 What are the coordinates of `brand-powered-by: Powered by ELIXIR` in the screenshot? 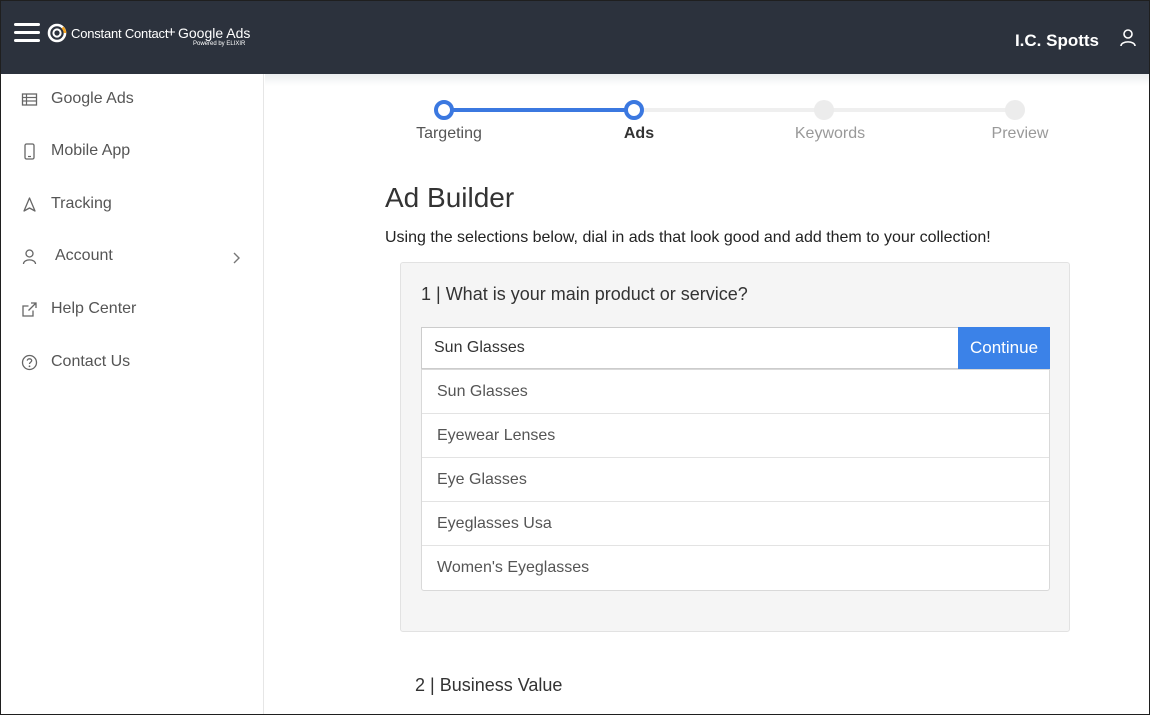 It's located at (219, 44).